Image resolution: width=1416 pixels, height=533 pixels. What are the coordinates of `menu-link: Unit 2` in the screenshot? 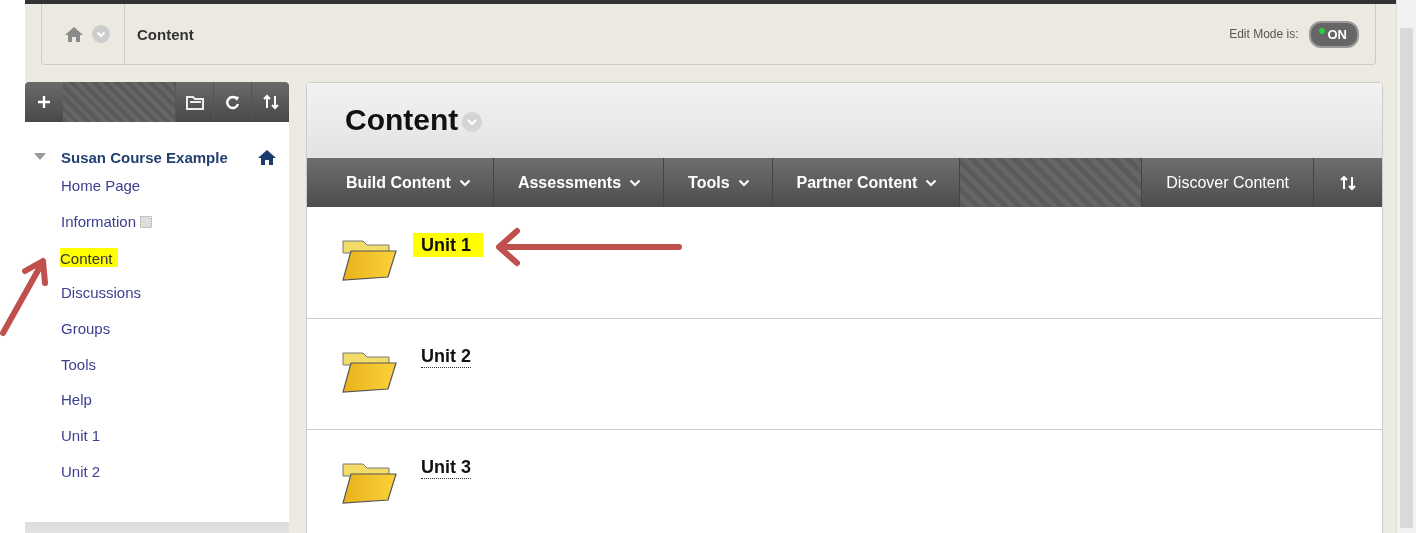 It's located at (81, 471).